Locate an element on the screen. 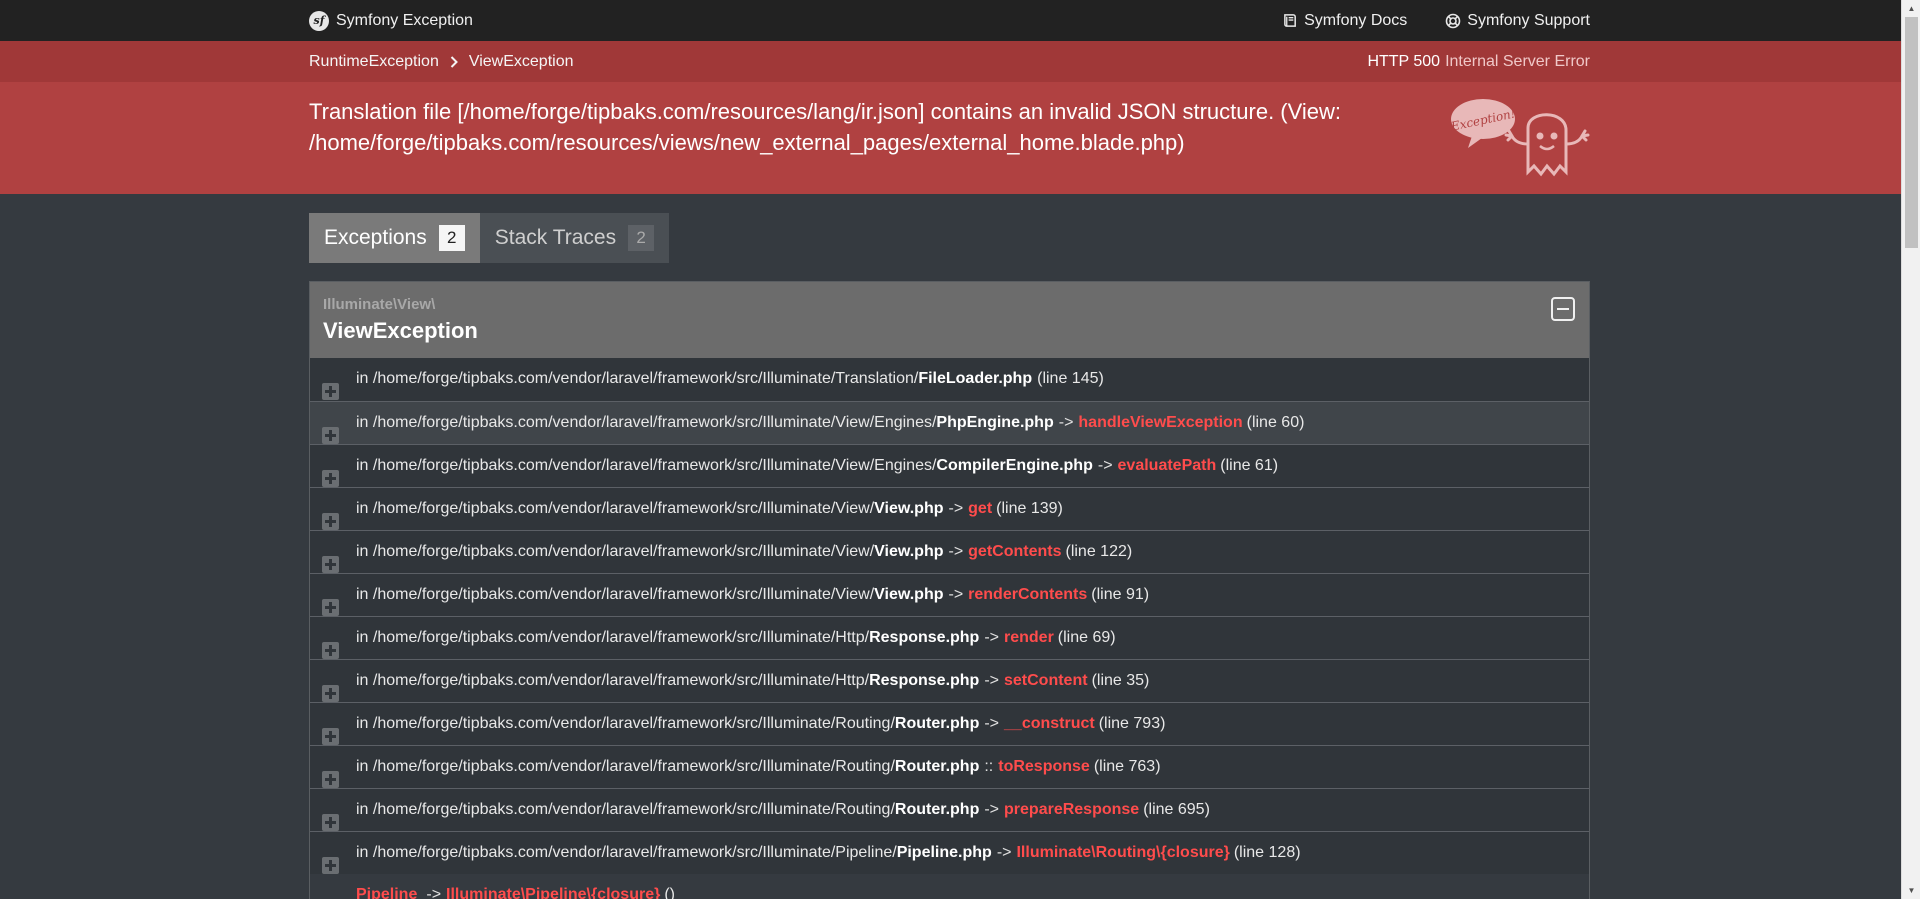 This screenshot has height=899, width=1920. trace-args: () is located at coordinates (669, 892).